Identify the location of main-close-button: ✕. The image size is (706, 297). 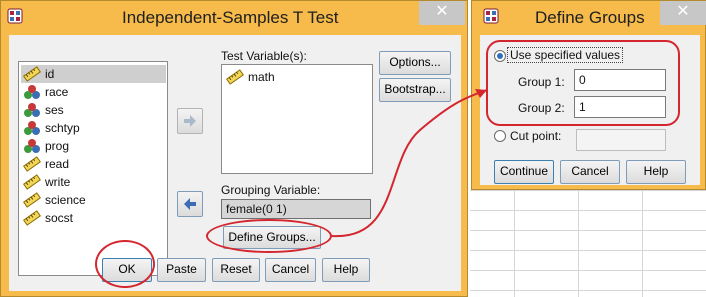
(442, 13).